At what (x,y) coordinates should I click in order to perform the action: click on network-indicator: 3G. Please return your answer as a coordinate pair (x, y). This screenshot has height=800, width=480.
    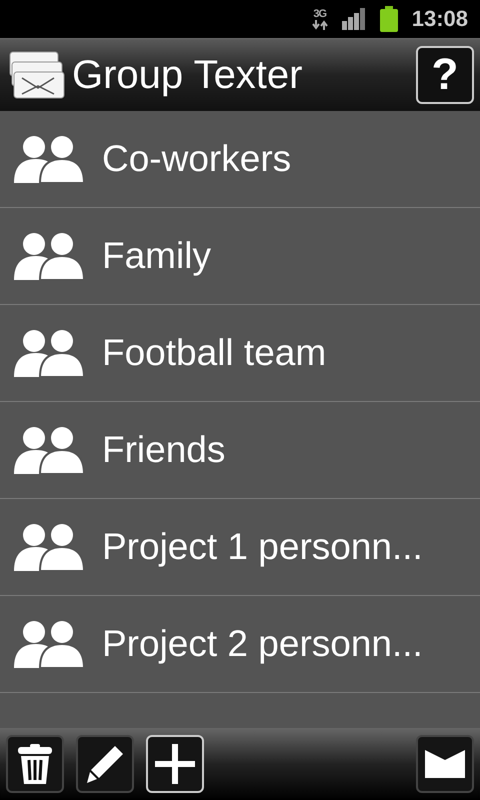
    Looking at the image, I should click on (320, 19).